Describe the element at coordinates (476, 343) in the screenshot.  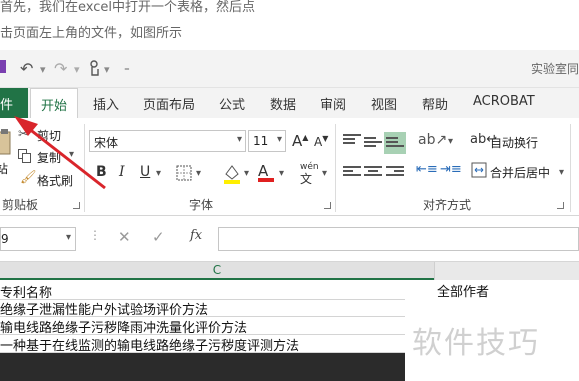
I see `watermark: 软件技巧` at that location.